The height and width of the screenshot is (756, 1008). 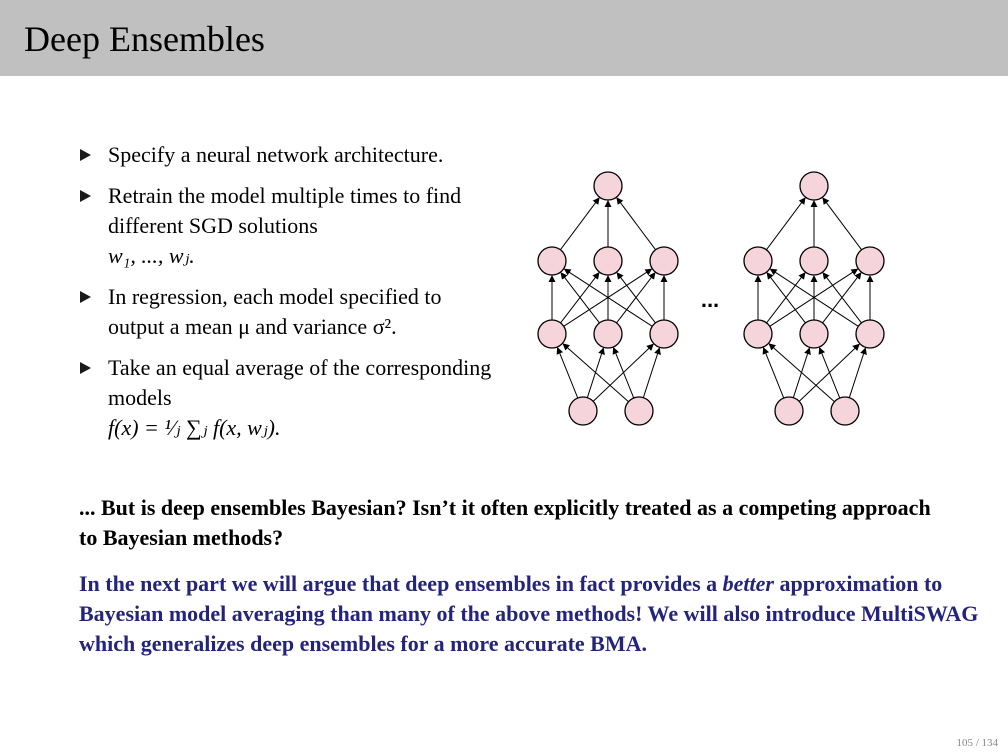 What do you see at coordinates (504, 38) in the screenshot?
I see `title-bar: Deep Ensembles` at bounding box center [504, 38].